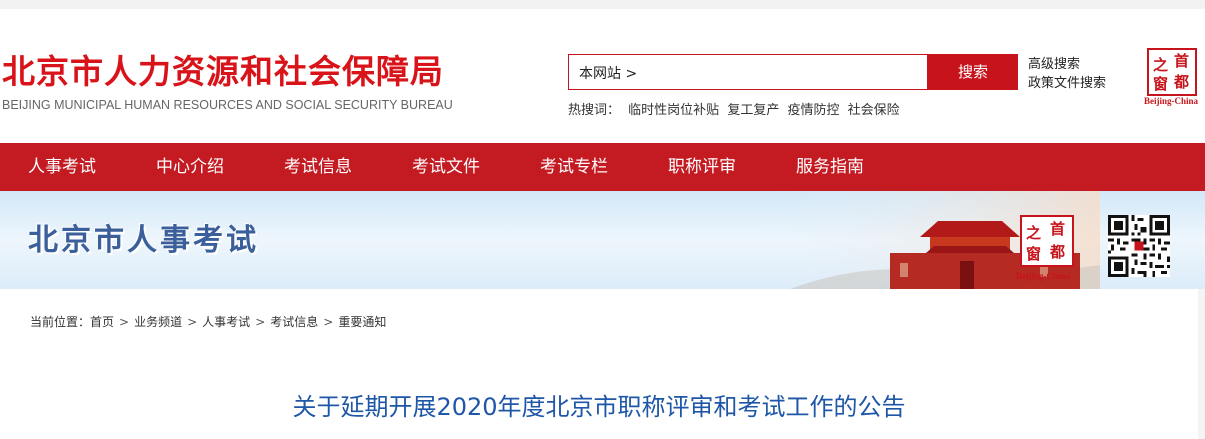 This screenshot has height=439, width=1205. Describe the element at coordinates (362, 322) in the screenshot. I see `breadcrumb-important-notice: 重要通知` at that location.